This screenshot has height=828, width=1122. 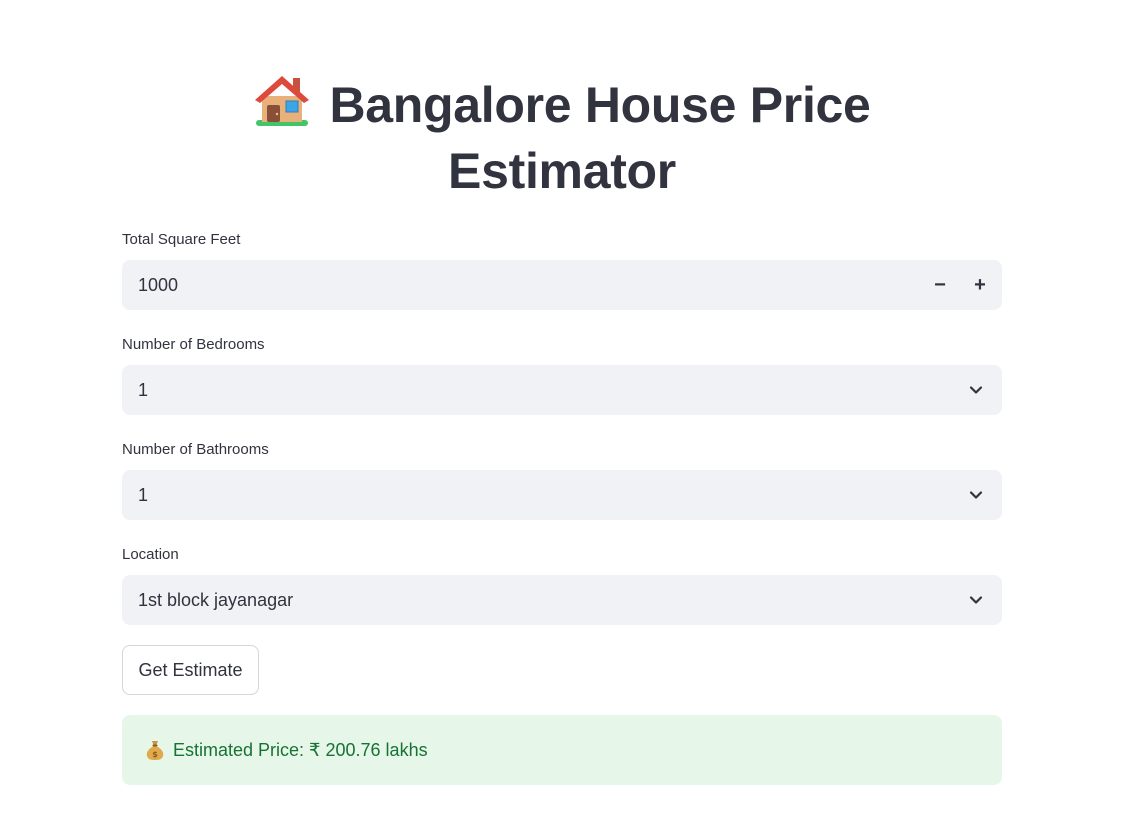 I want to click on location-selected-value: 1st block jayanagar, so click(x=216, y=600).